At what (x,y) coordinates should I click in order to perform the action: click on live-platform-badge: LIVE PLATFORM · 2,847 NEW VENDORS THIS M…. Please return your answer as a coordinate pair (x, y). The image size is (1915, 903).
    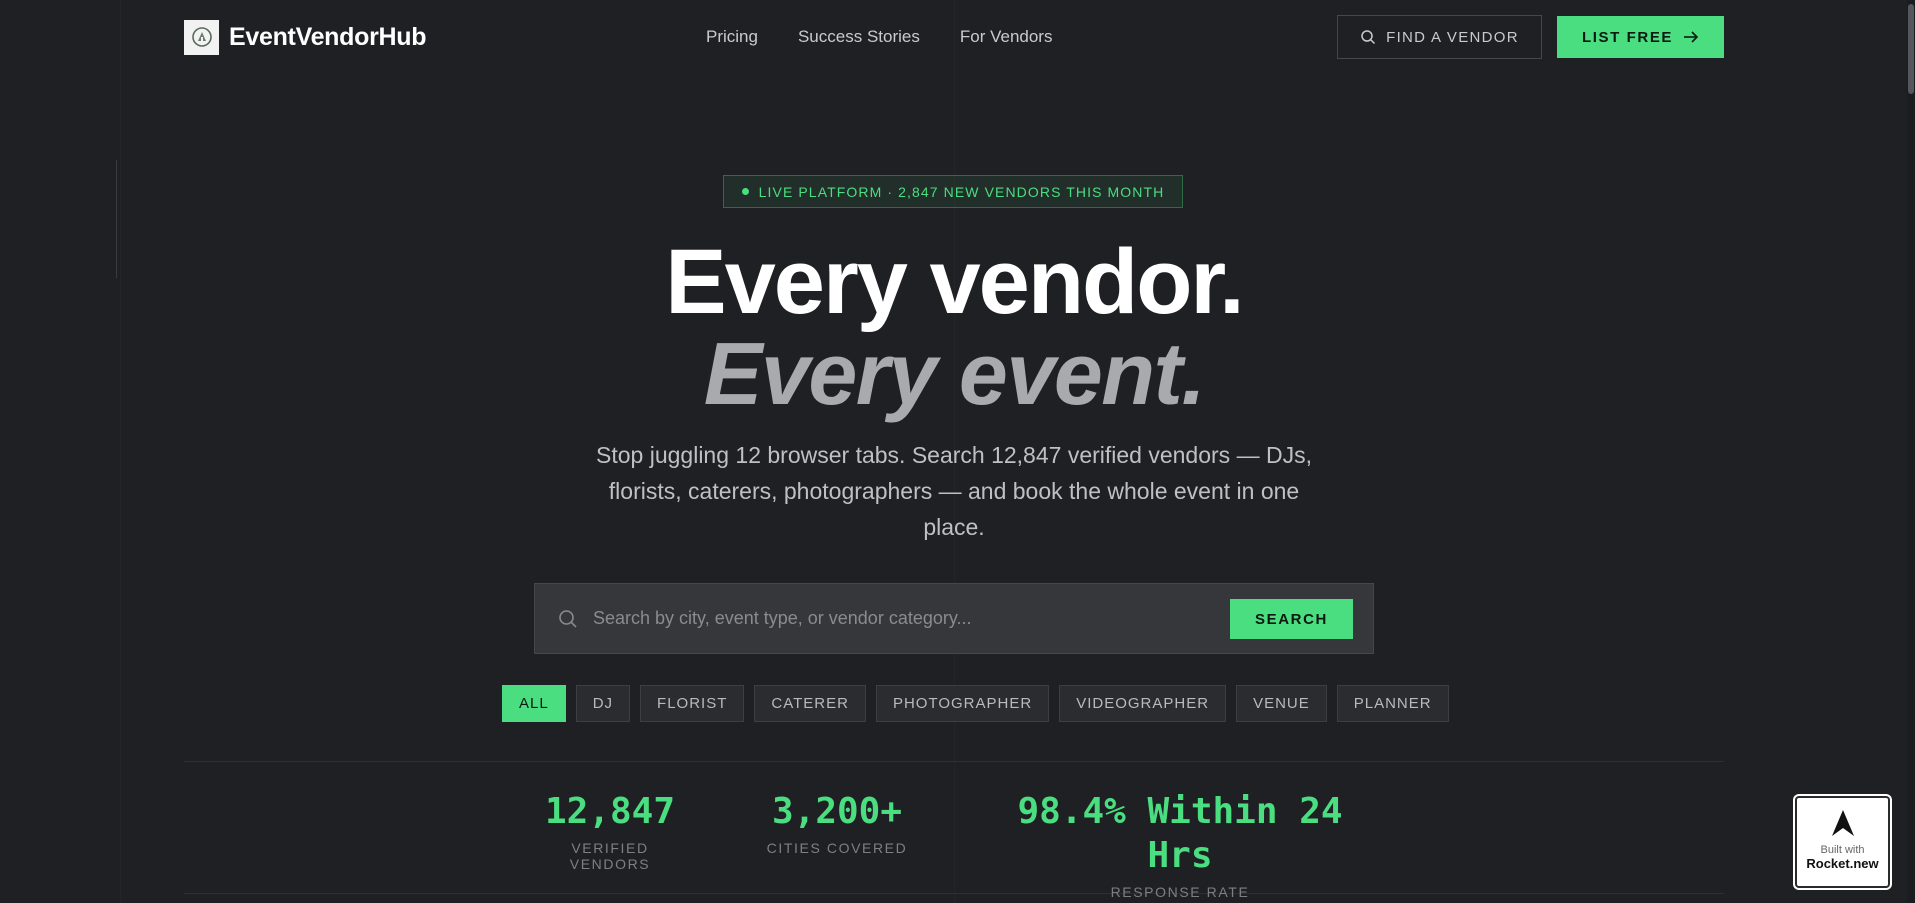
    Looking at the image, I should click on (953, 191).